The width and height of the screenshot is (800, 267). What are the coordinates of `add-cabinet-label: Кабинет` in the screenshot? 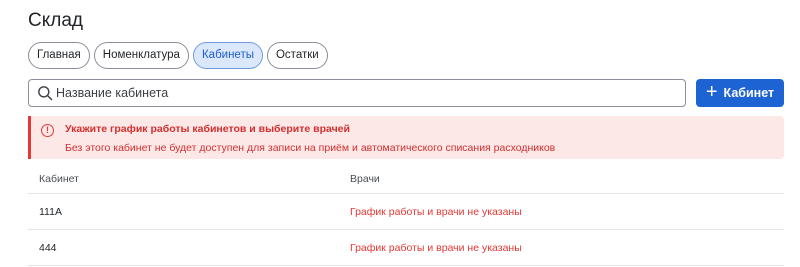 It's located at (749, 93).